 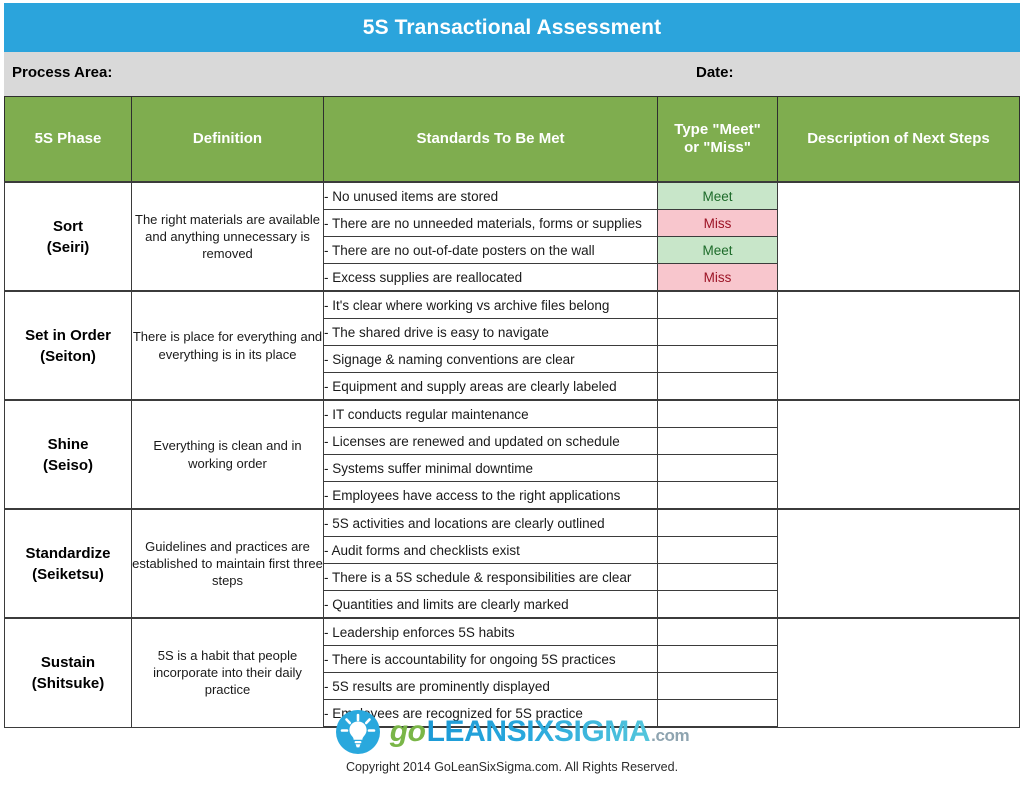 I want to click on phase-japanese-name: (Seiso), so click(x=67, y=465).